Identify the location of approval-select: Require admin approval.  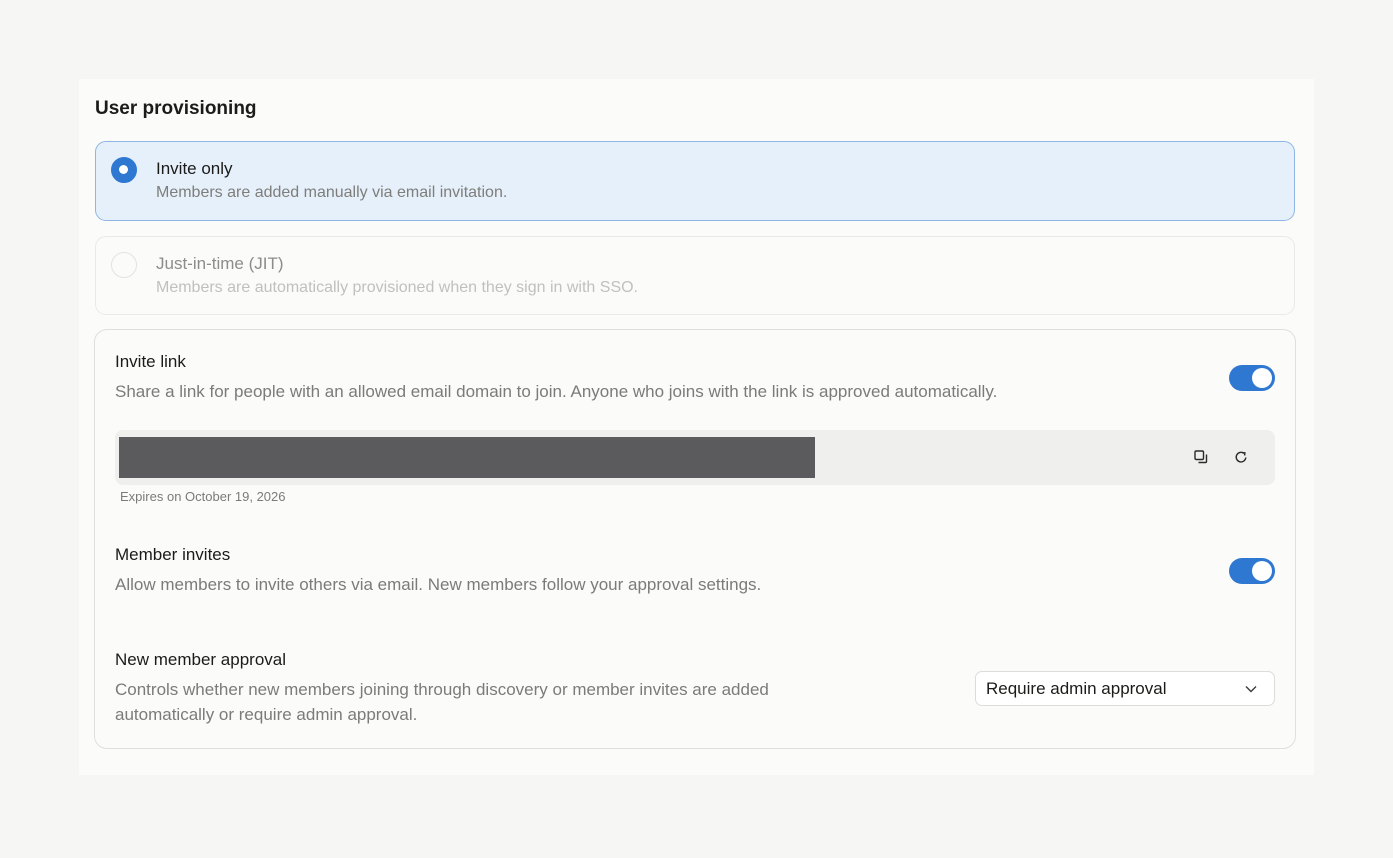
(1125, 688).